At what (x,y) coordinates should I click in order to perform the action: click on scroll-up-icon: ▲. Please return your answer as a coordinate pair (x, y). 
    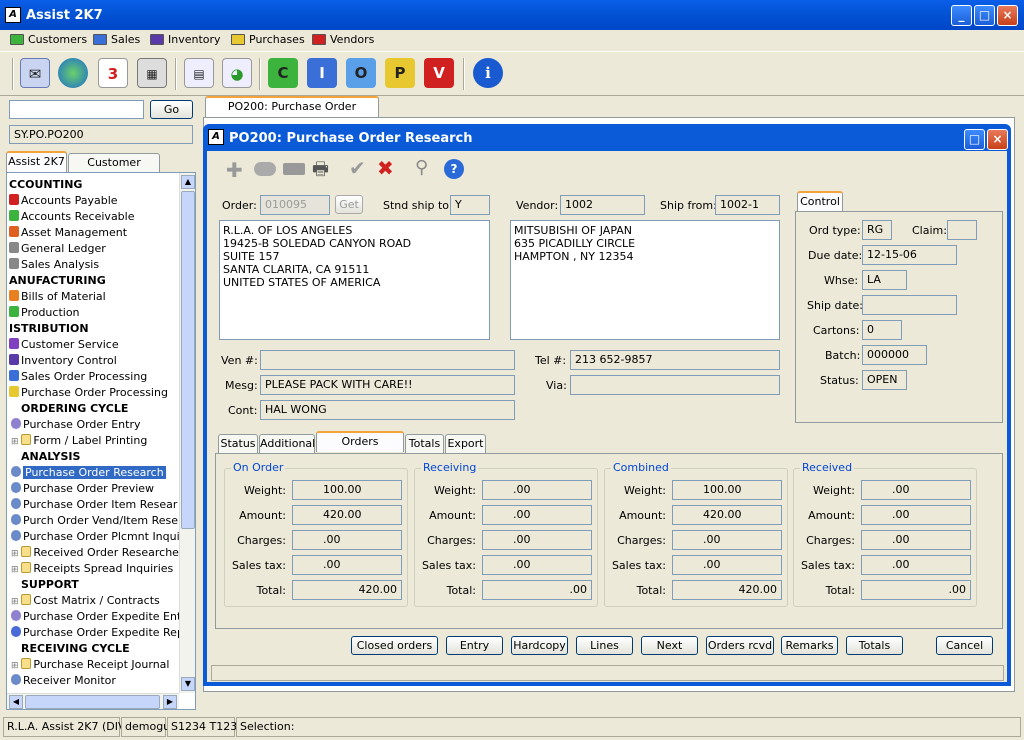
    Looking at the image, I should click on (188, 182).